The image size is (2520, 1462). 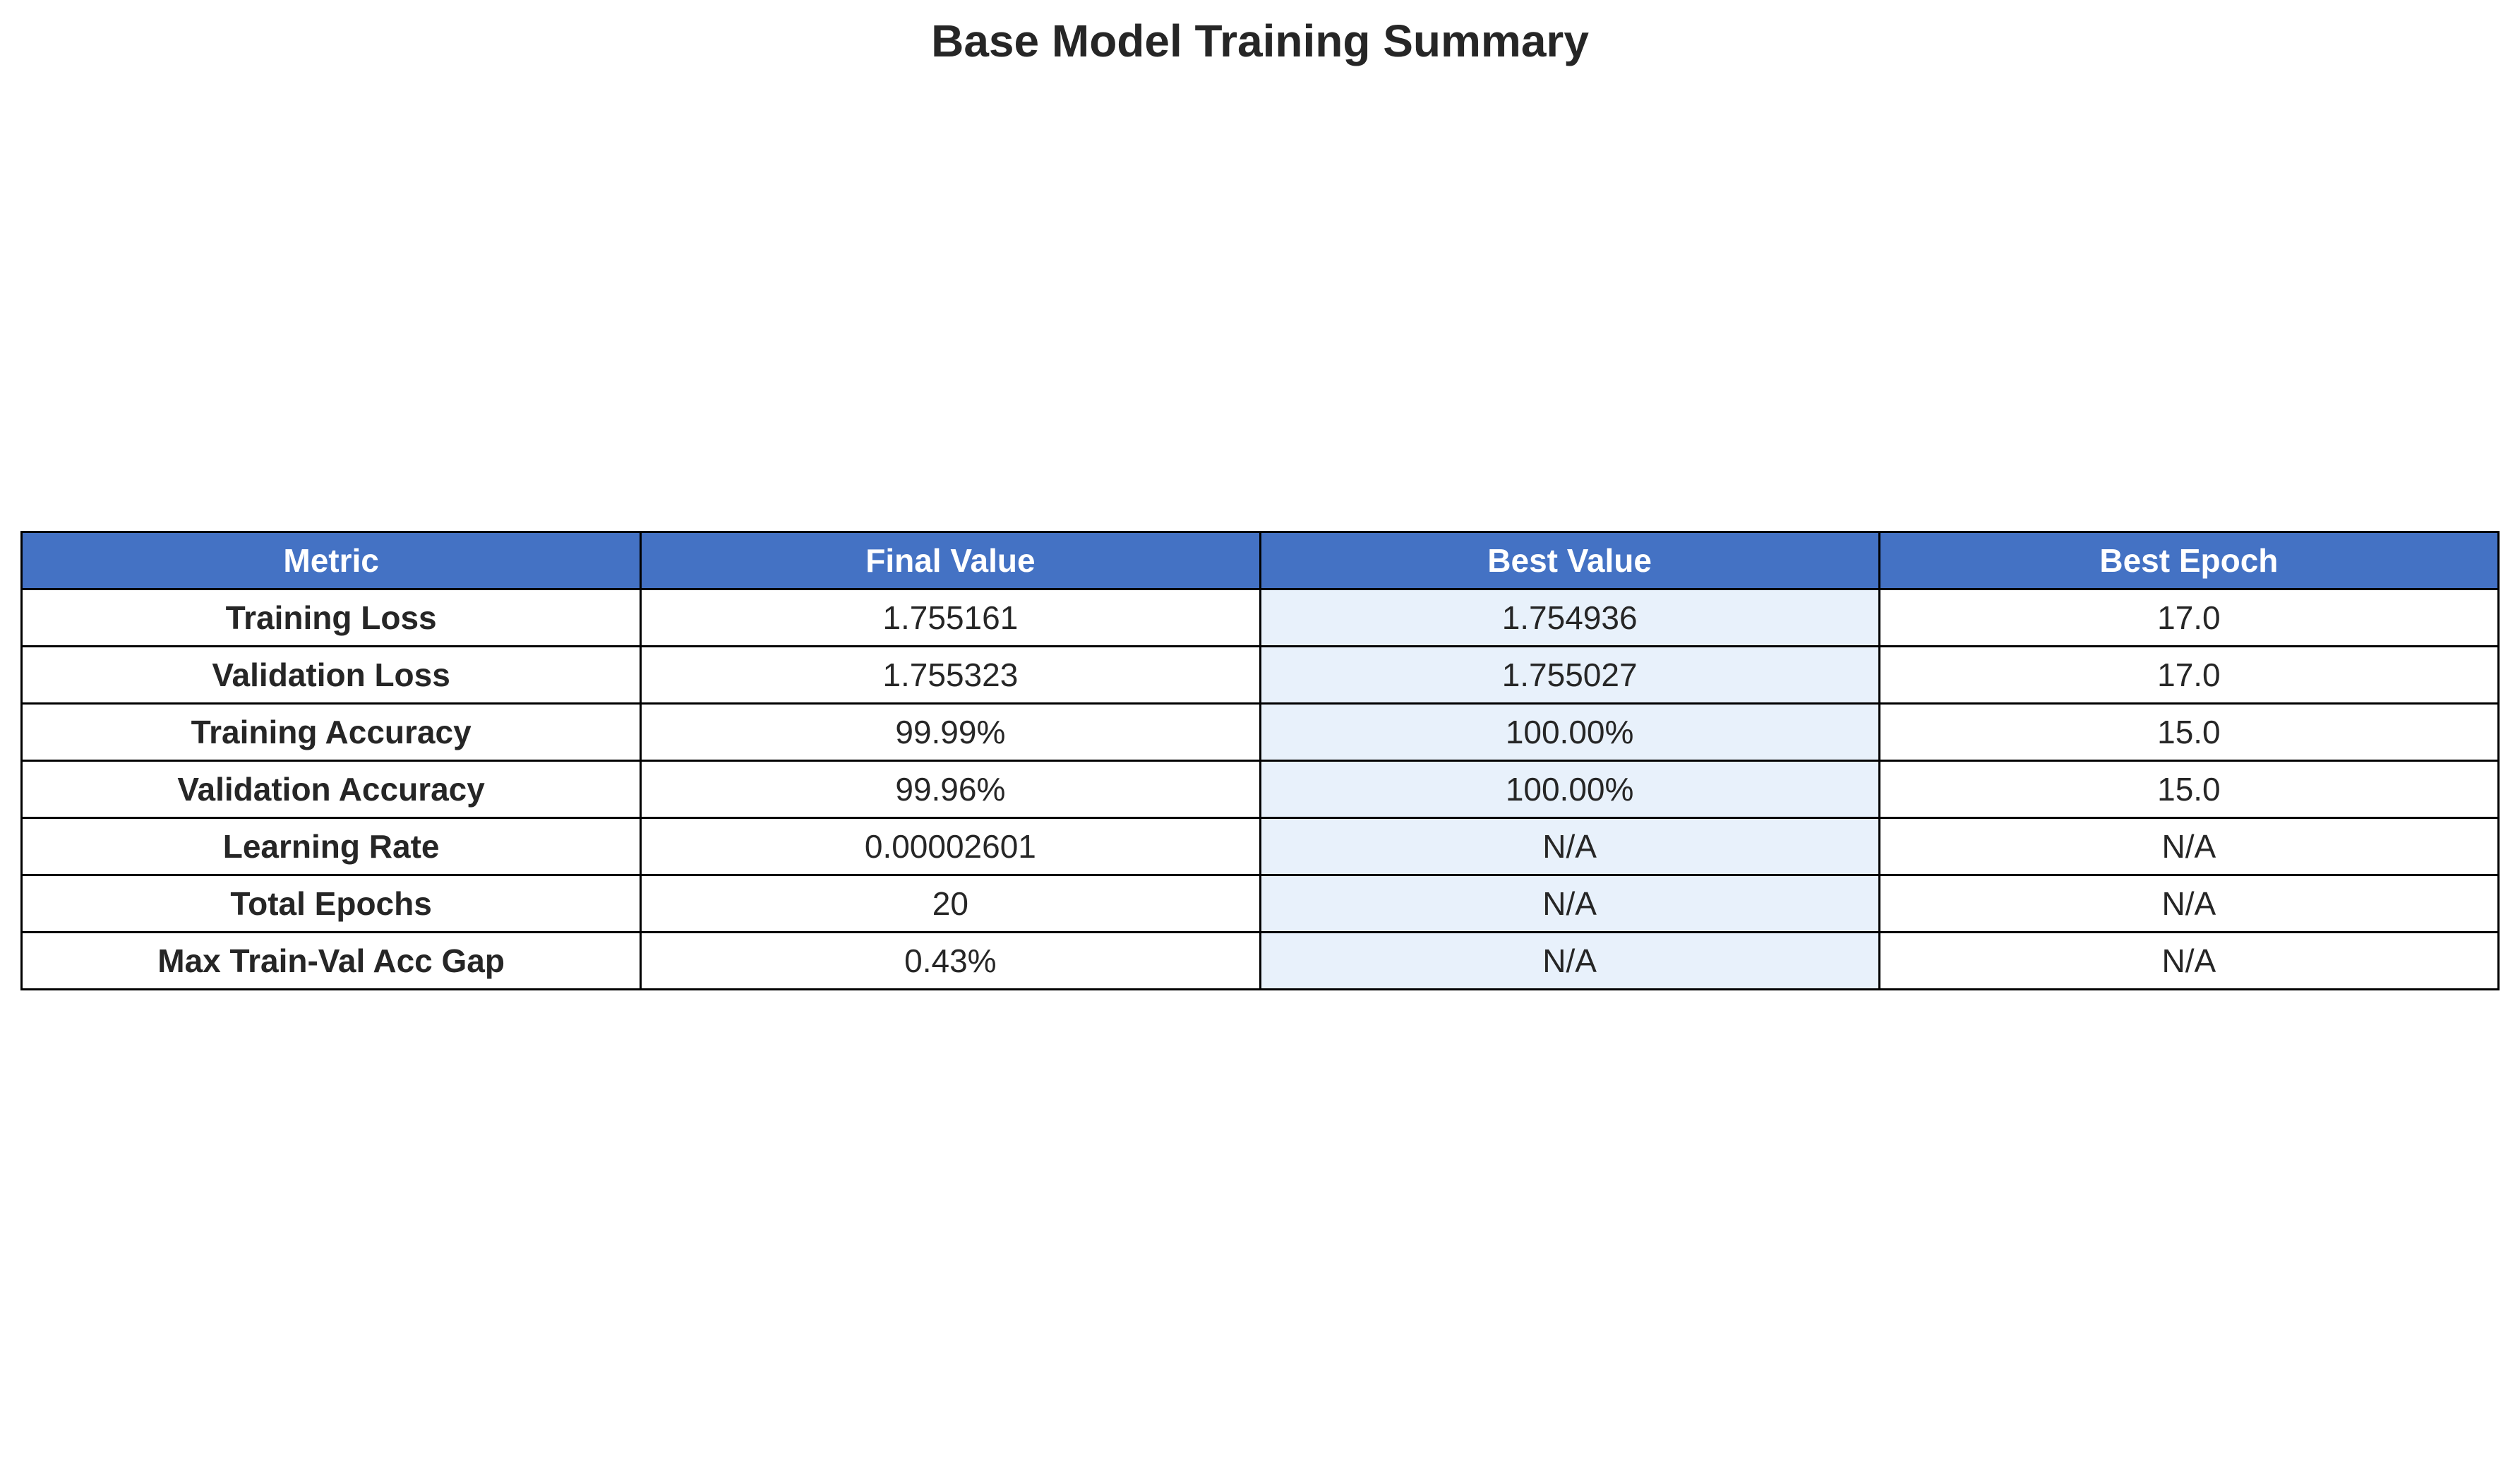 I want to click on table-row: Validation Loss 1.755323 1.755027 17.0, so click(x=1260, y=675).